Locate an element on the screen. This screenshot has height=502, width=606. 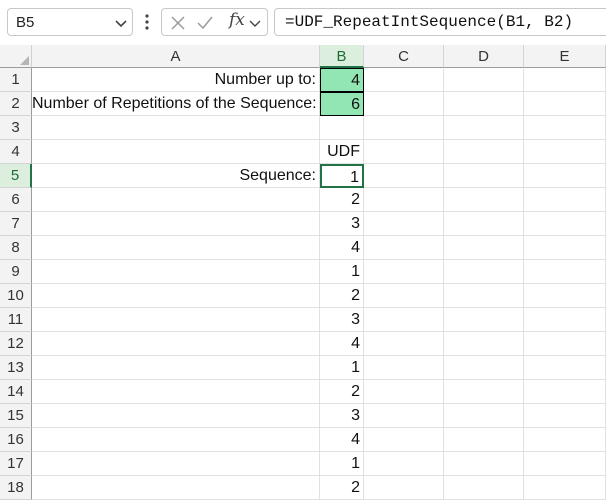
cell-c8 is located at coordinates (404, 248).